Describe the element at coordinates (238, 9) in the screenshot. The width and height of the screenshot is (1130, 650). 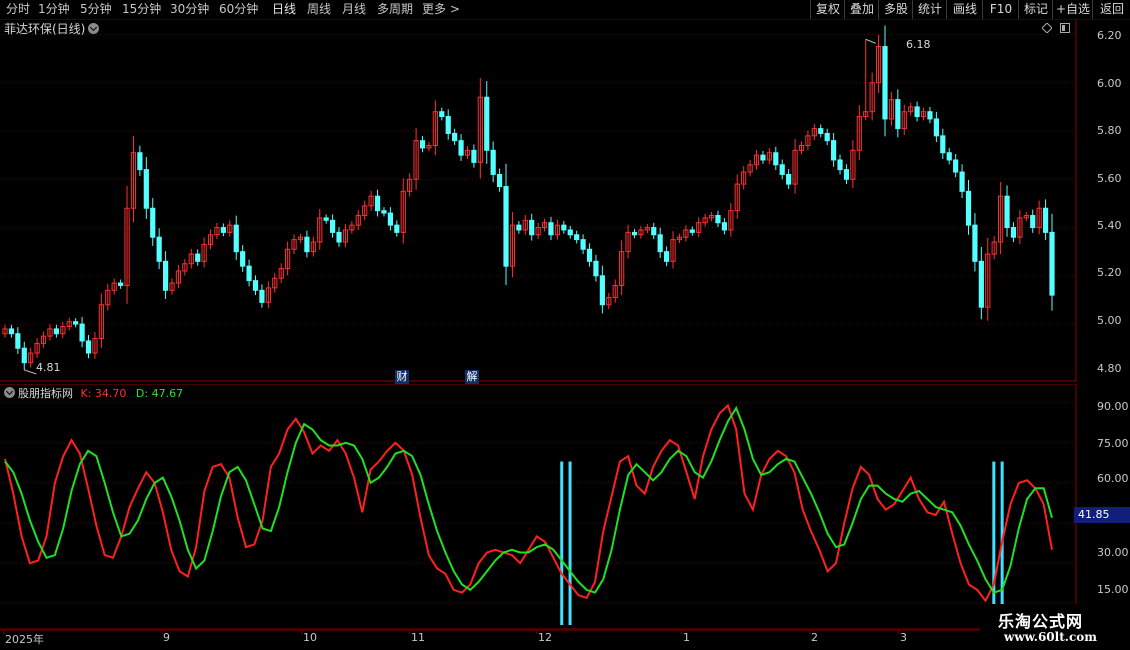
I see `period-tab-60min: 60分钟` at that location.